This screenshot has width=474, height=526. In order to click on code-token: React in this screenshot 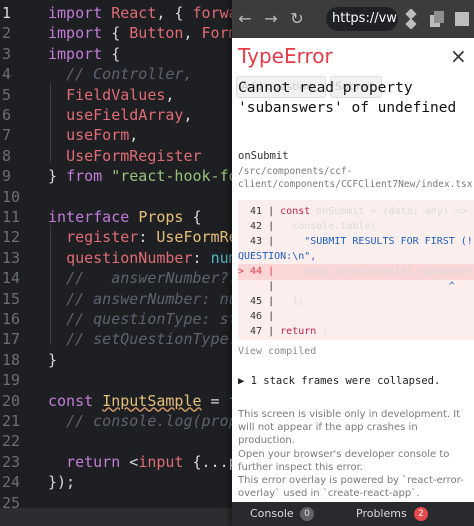, I will do `click(134, 13)`.